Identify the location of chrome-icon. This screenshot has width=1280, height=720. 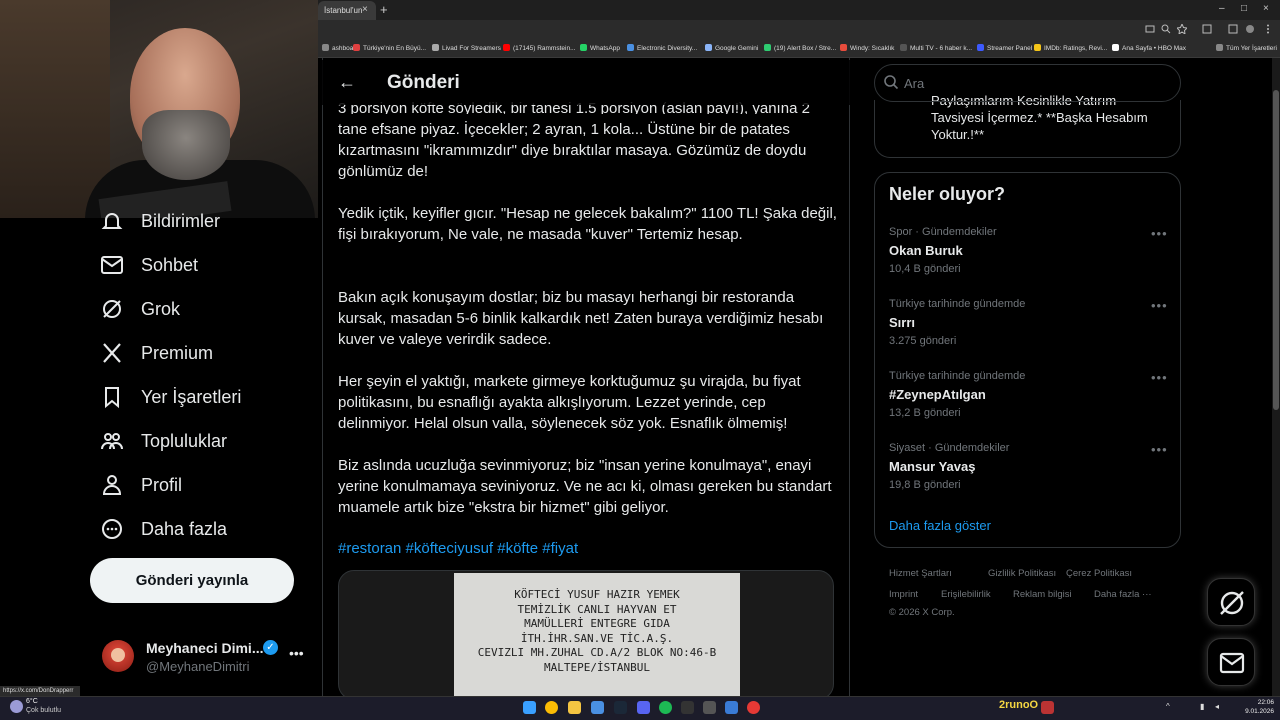
(551, 707).